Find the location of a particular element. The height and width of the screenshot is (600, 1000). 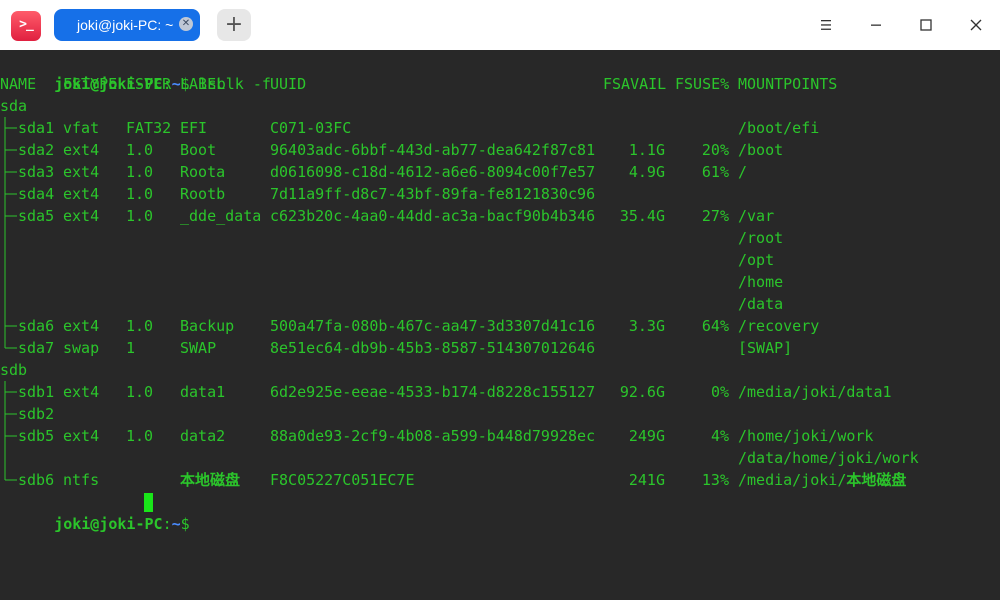

cell-mountpoint: /boot is located at coordinates (761, 150).